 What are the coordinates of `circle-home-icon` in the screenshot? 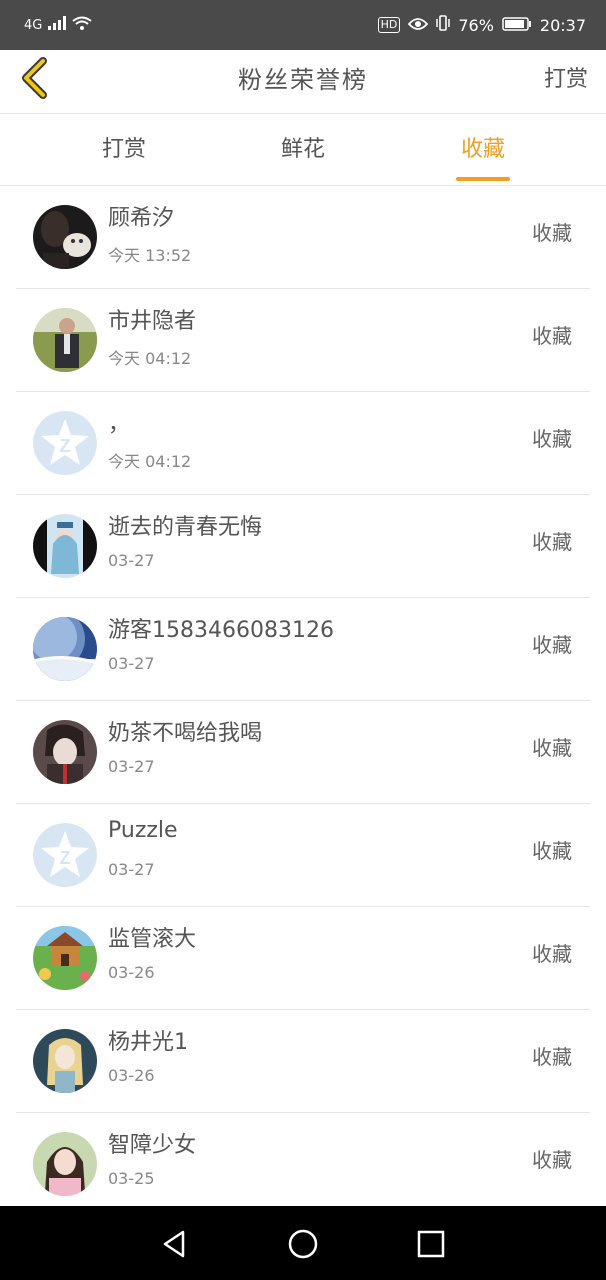 It's located at (303, 1244).